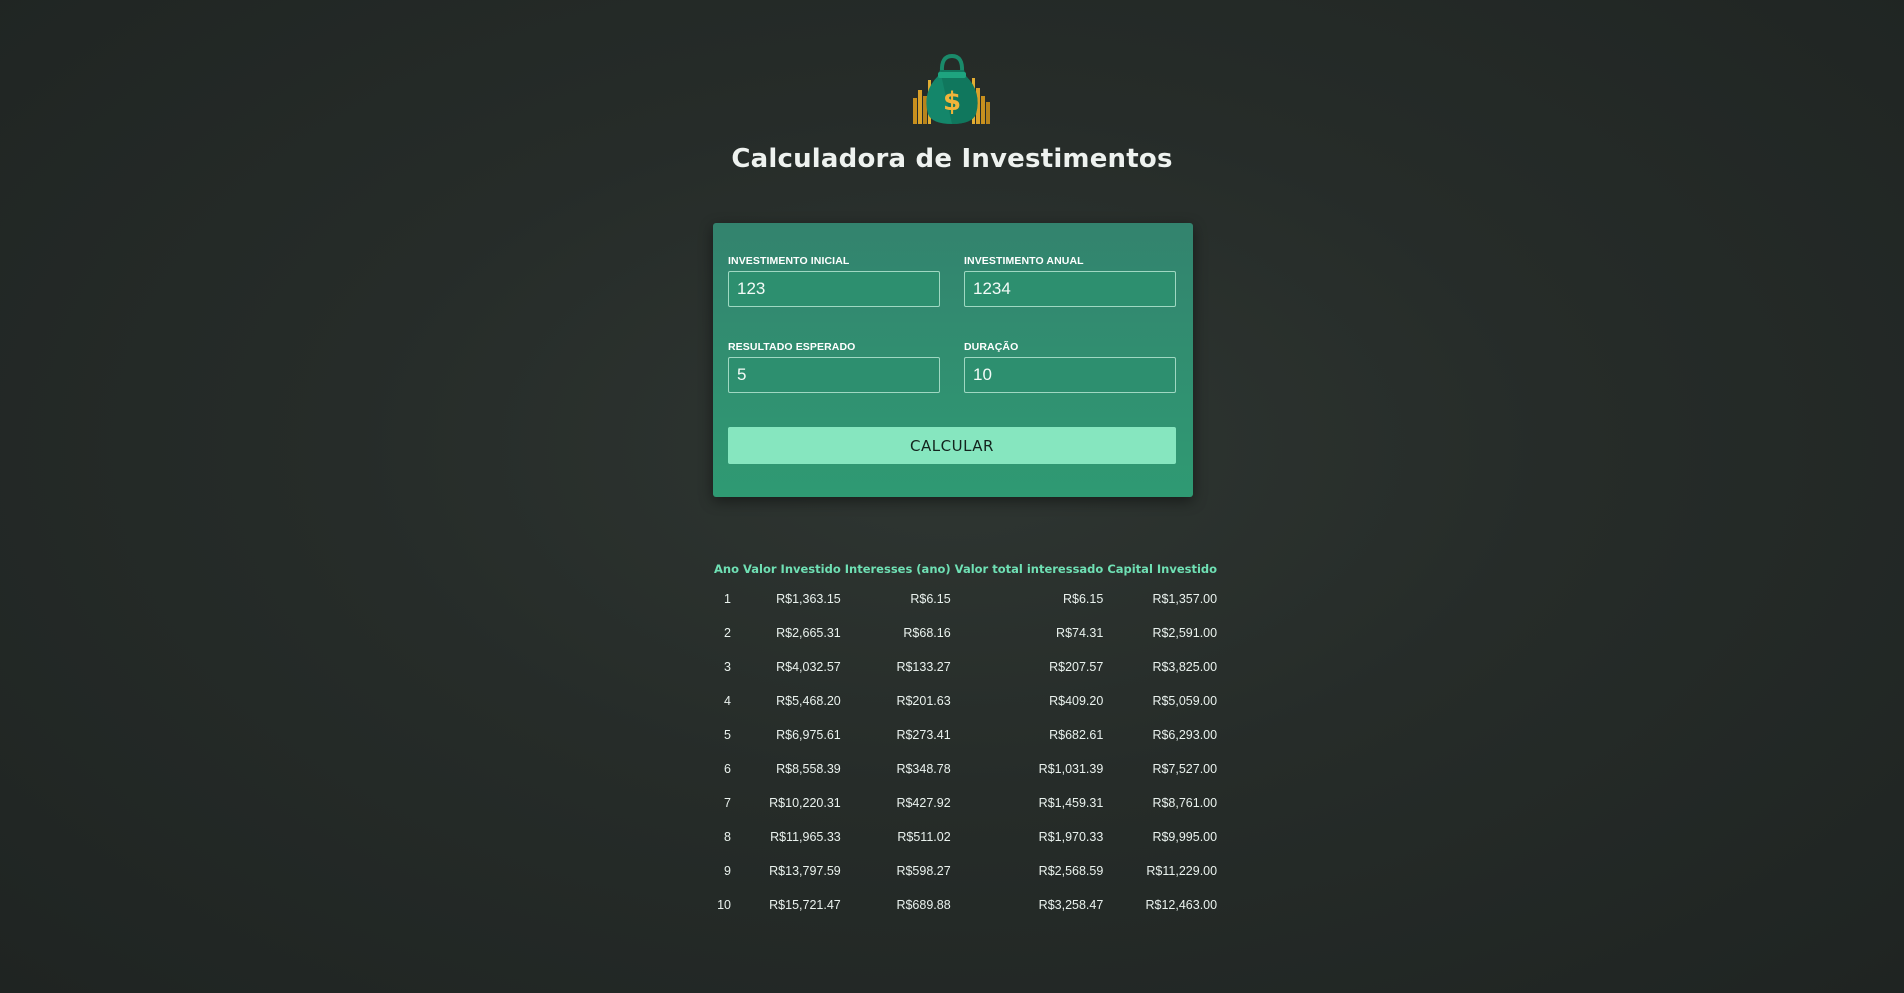  I want to click on annual-investment-input, so click(1070, 289).